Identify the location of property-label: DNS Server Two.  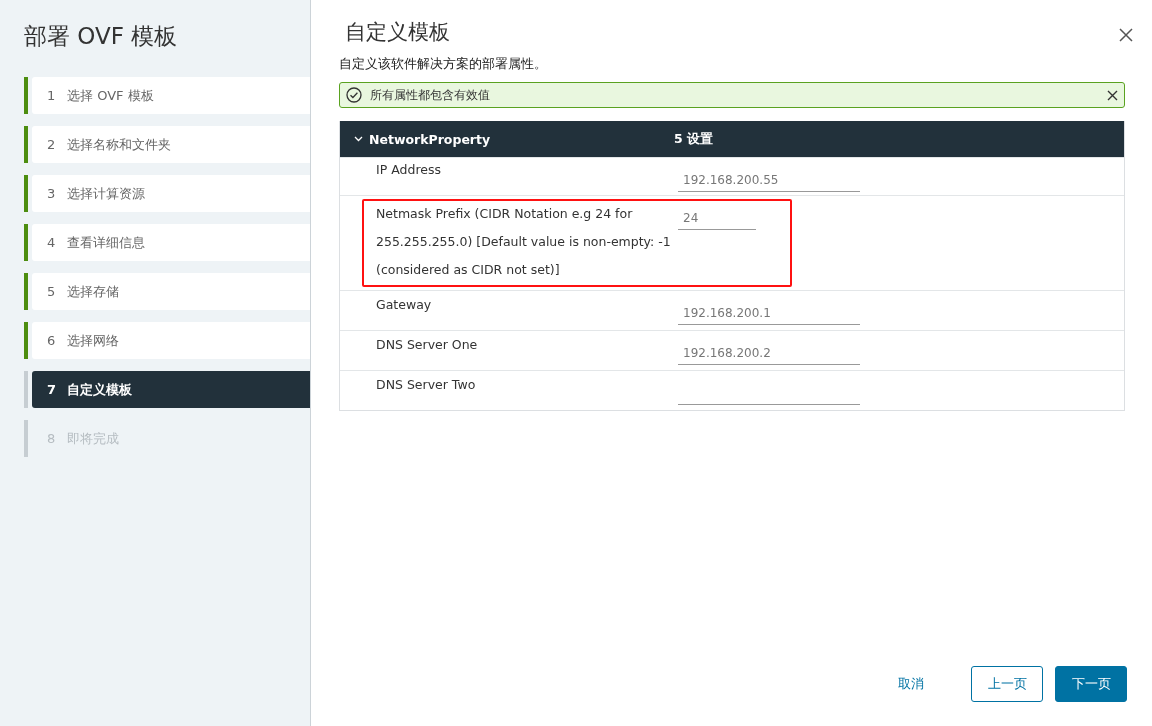
(426, 385).